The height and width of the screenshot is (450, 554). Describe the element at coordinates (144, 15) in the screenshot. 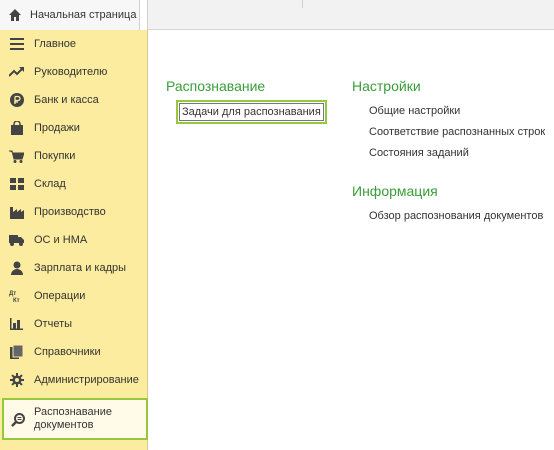

I see `tab-spacer` at that location.